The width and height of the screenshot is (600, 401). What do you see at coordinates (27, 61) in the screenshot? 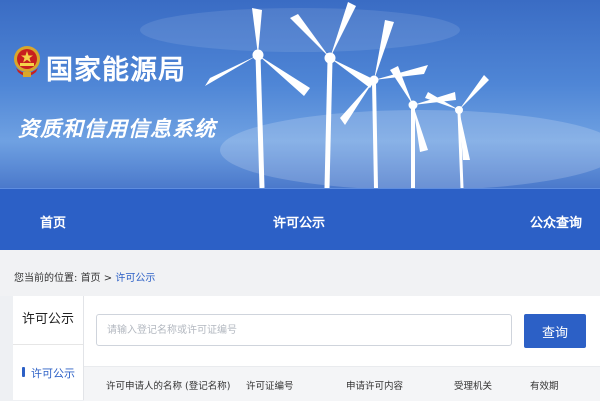
I see `national-emblem-icon` at bounding box center [27, 61].